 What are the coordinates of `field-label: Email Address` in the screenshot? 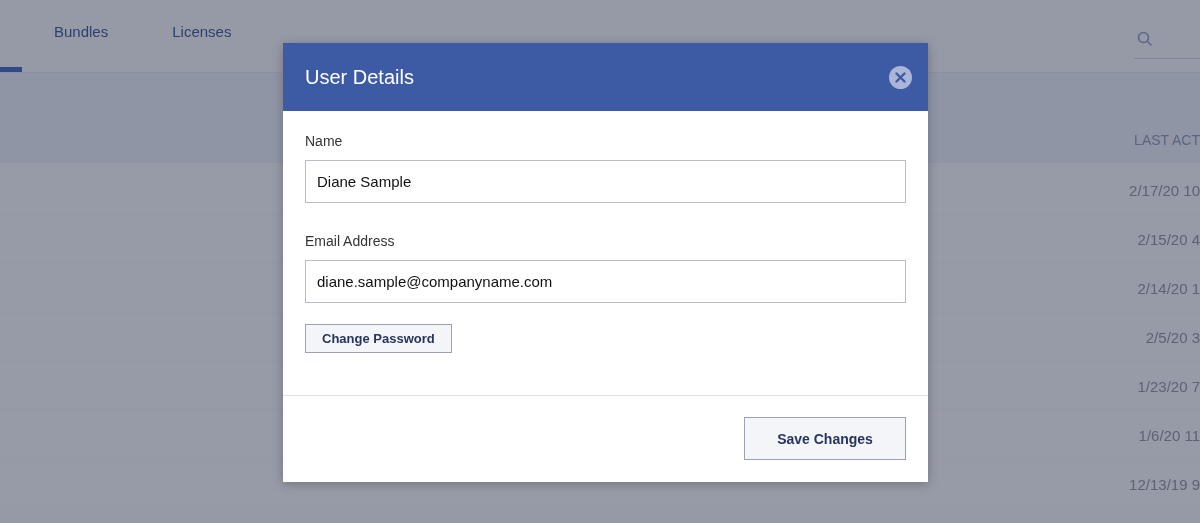 It's located at (350, 241).